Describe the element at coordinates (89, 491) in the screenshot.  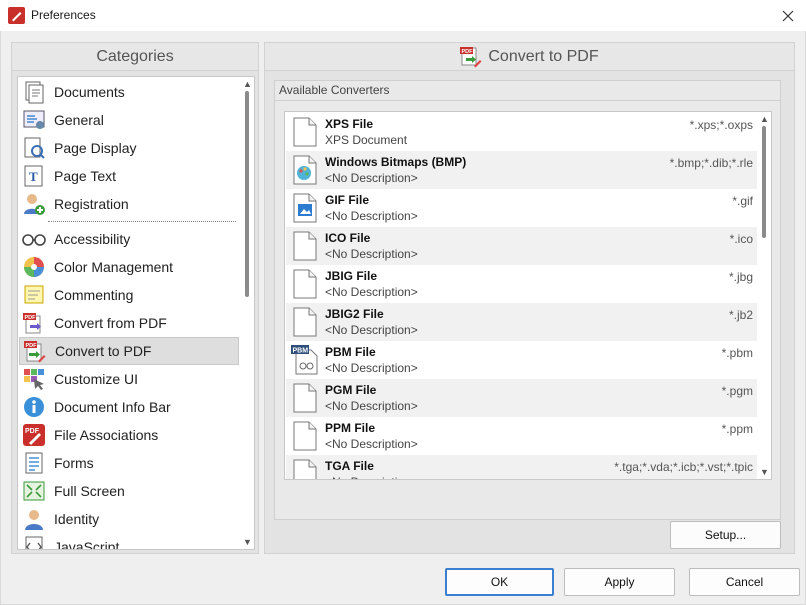
I see `category-label: Full Screen` at that location.